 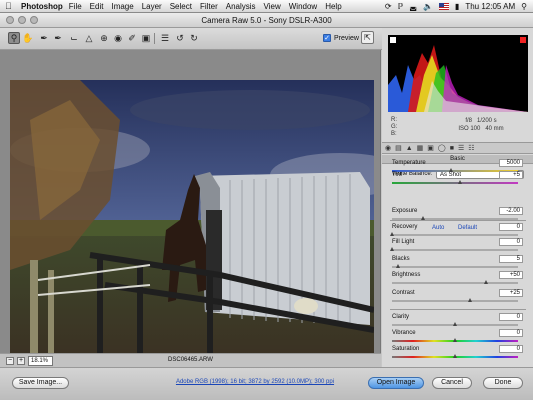 I want to click on app-menu: Photoshop, so click(x=42, y=6).